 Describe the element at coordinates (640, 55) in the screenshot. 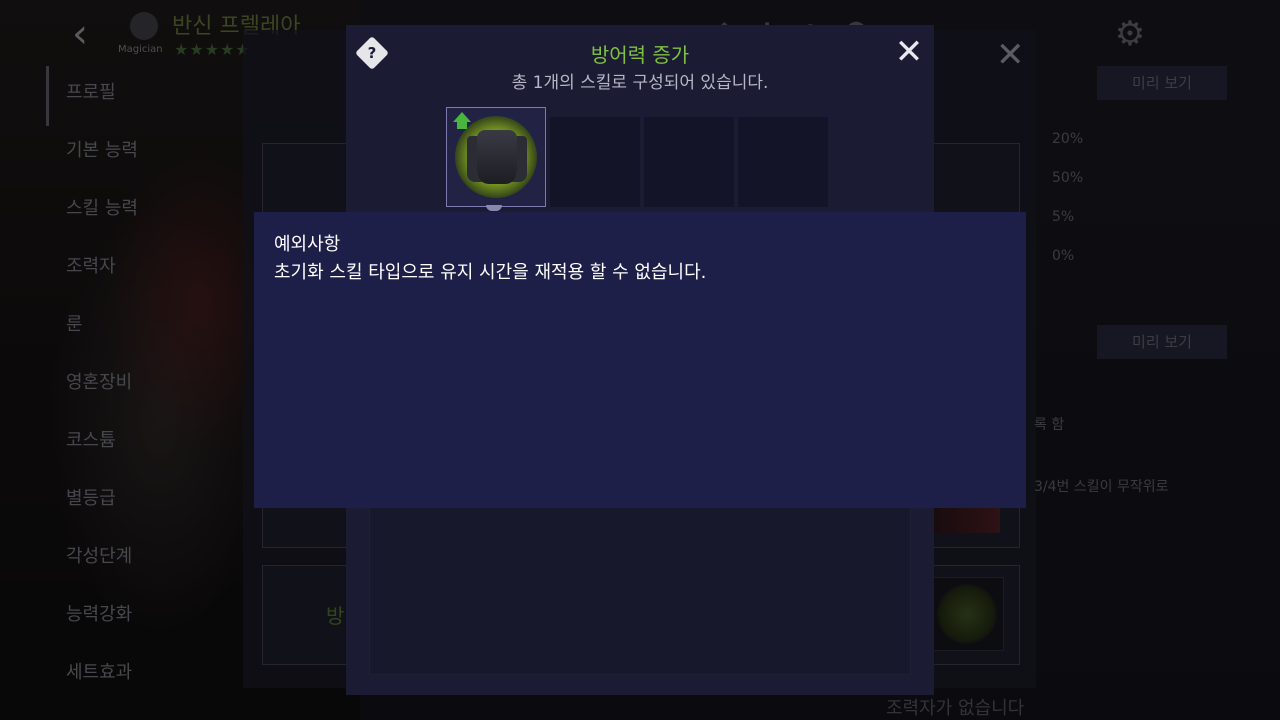

I see `dialog-title: 방어력 증가` at that location.